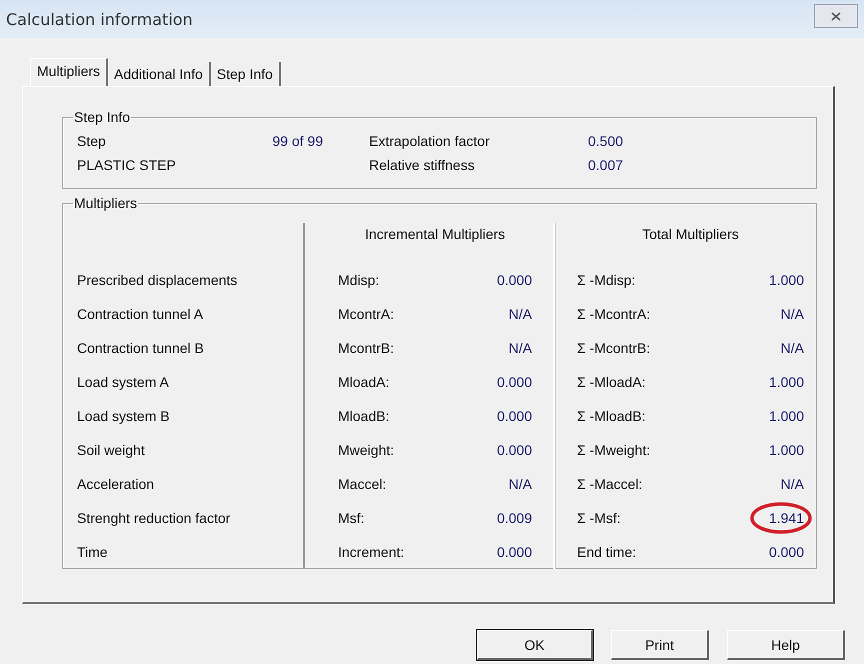  Describe the element at coordinates (606, 141) in the screenshot. I see `field-value: 0.500` at that location.